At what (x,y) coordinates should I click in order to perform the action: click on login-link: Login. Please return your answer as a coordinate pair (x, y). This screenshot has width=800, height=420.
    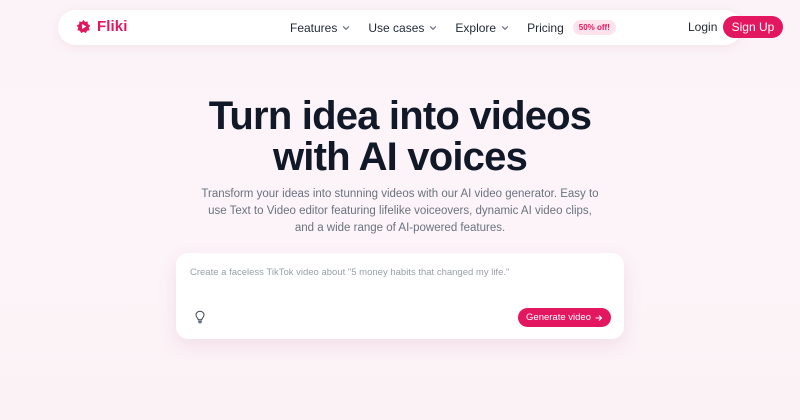
    Looking at the image, I should click on (702, 27).